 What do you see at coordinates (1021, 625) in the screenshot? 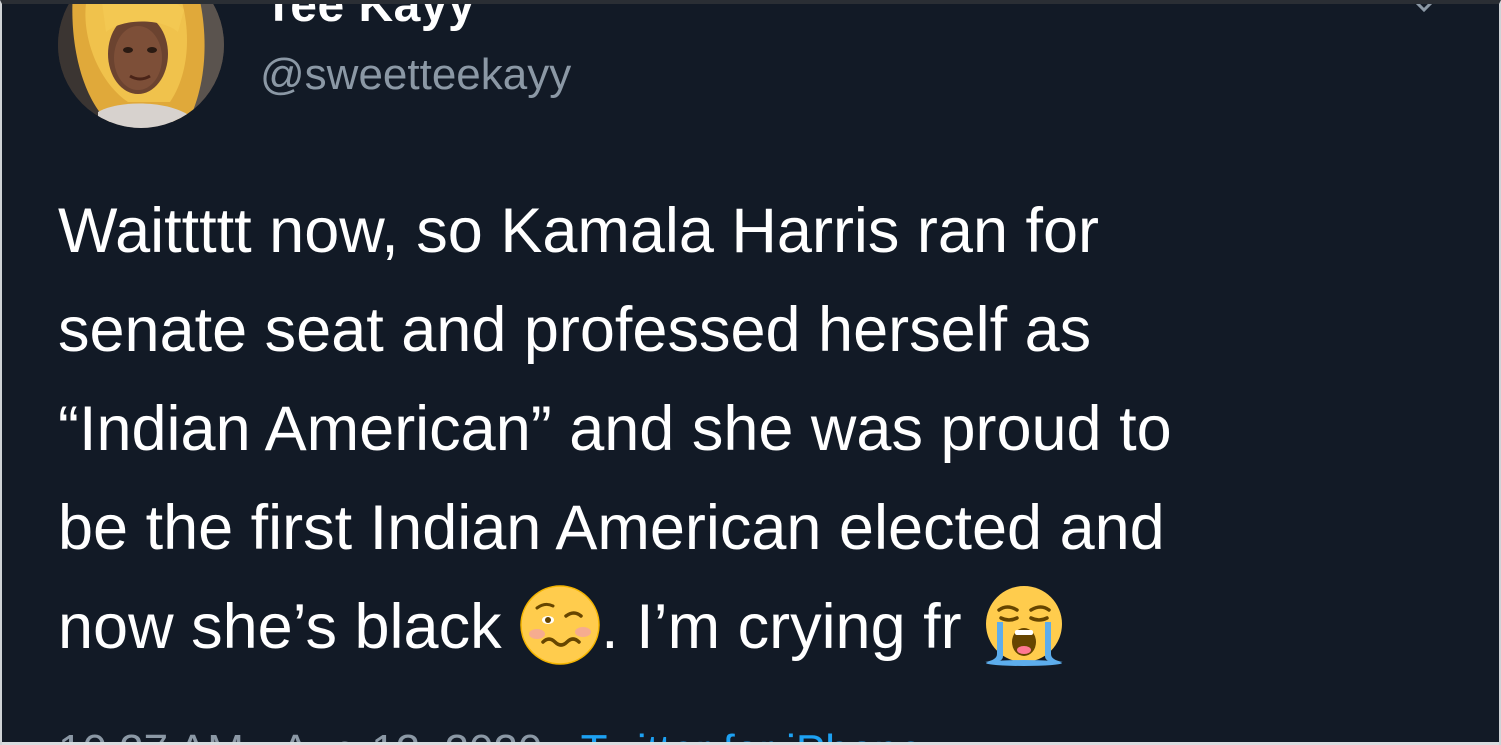
I see `loudly-crying-face-icon` at bounding box center [1021, 625].